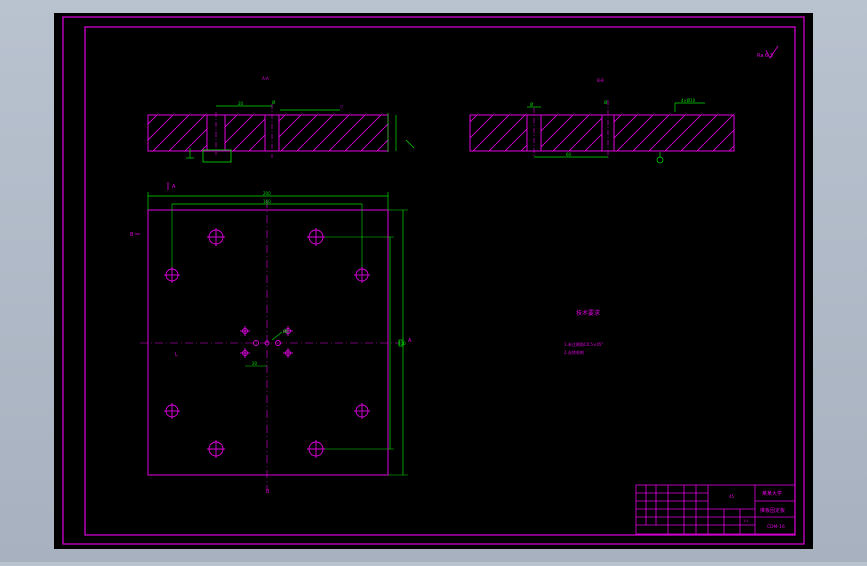  Describe the element at coordinates (569, 154) in the screenshot. I see `svg-text: 60` at that location.